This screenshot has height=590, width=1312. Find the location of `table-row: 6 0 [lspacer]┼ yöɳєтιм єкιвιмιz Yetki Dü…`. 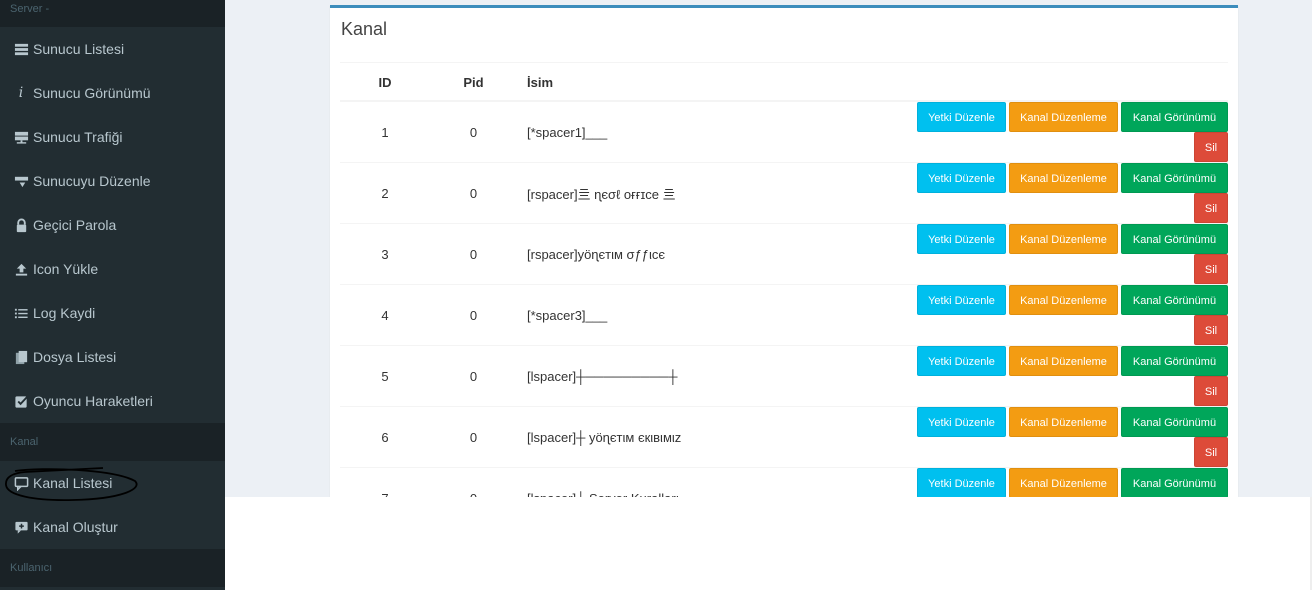

table-row: 6 0 [lspacer]┼ yöɳєтιм єкιвιмιz Yetki Dü… is located at coordinates (784, 437).